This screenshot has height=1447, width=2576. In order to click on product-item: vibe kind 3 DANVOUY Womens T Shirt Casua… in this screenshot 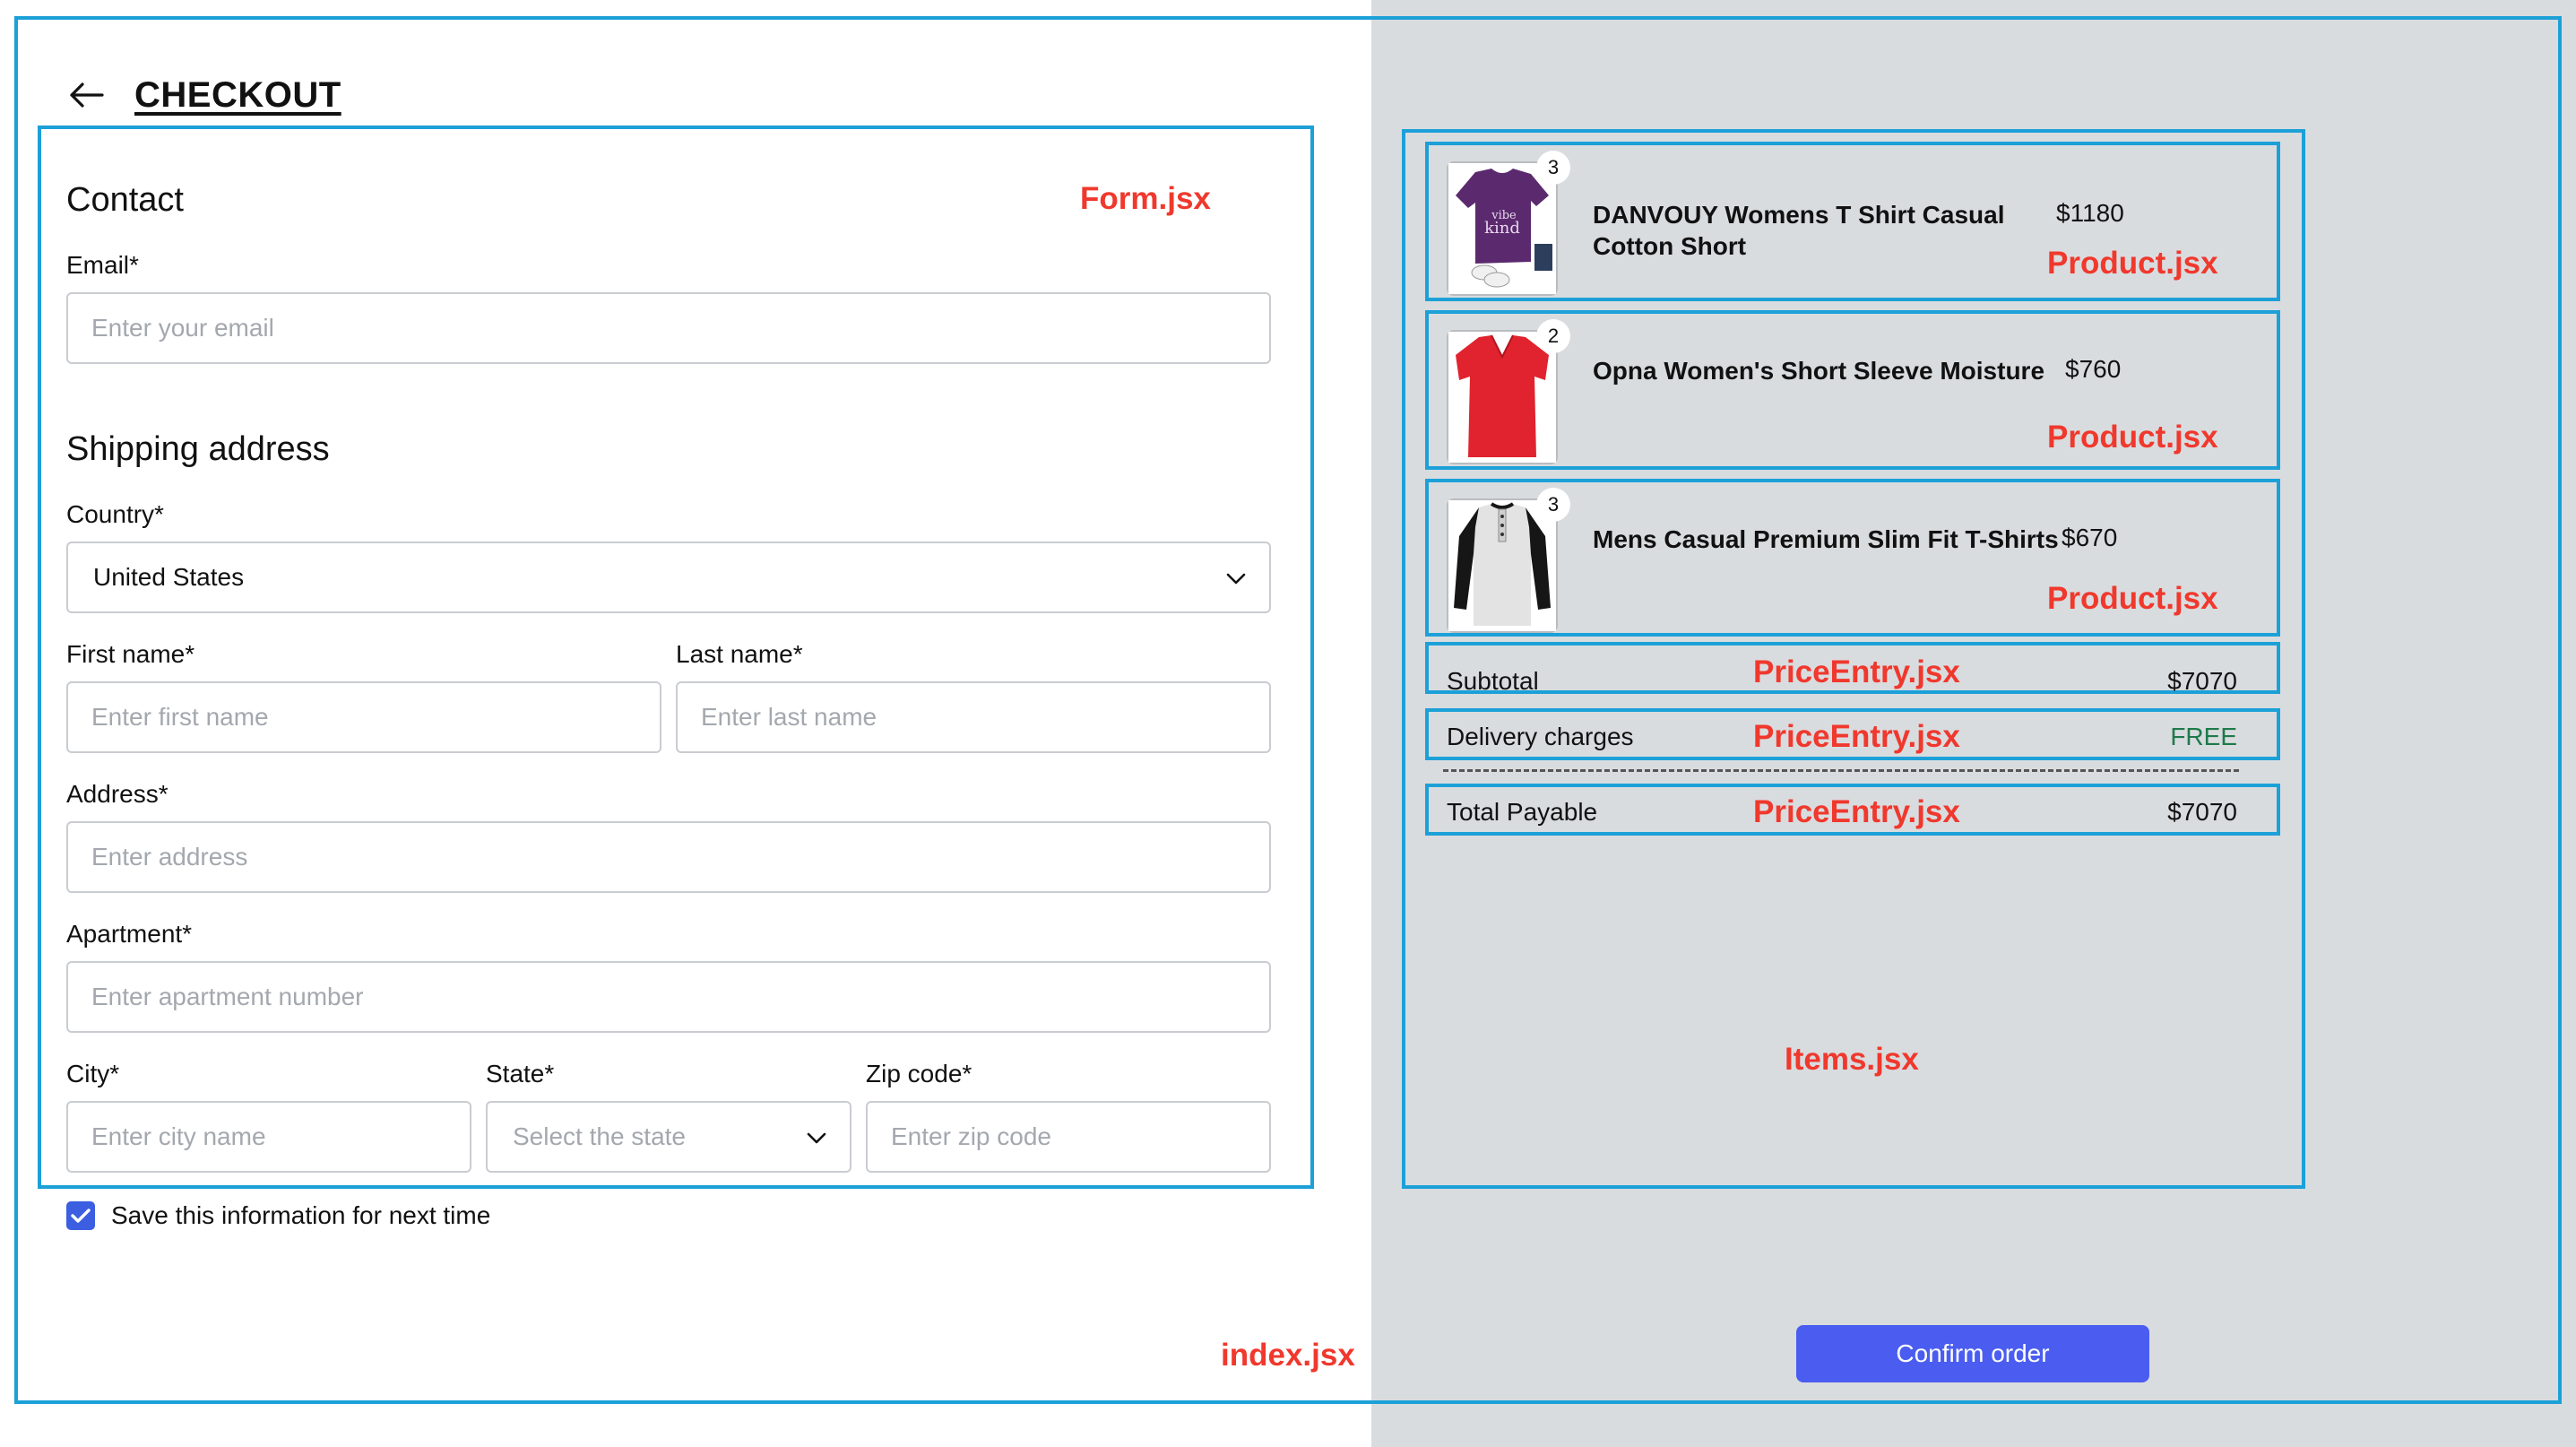, I will do `click(1852, 221)`.